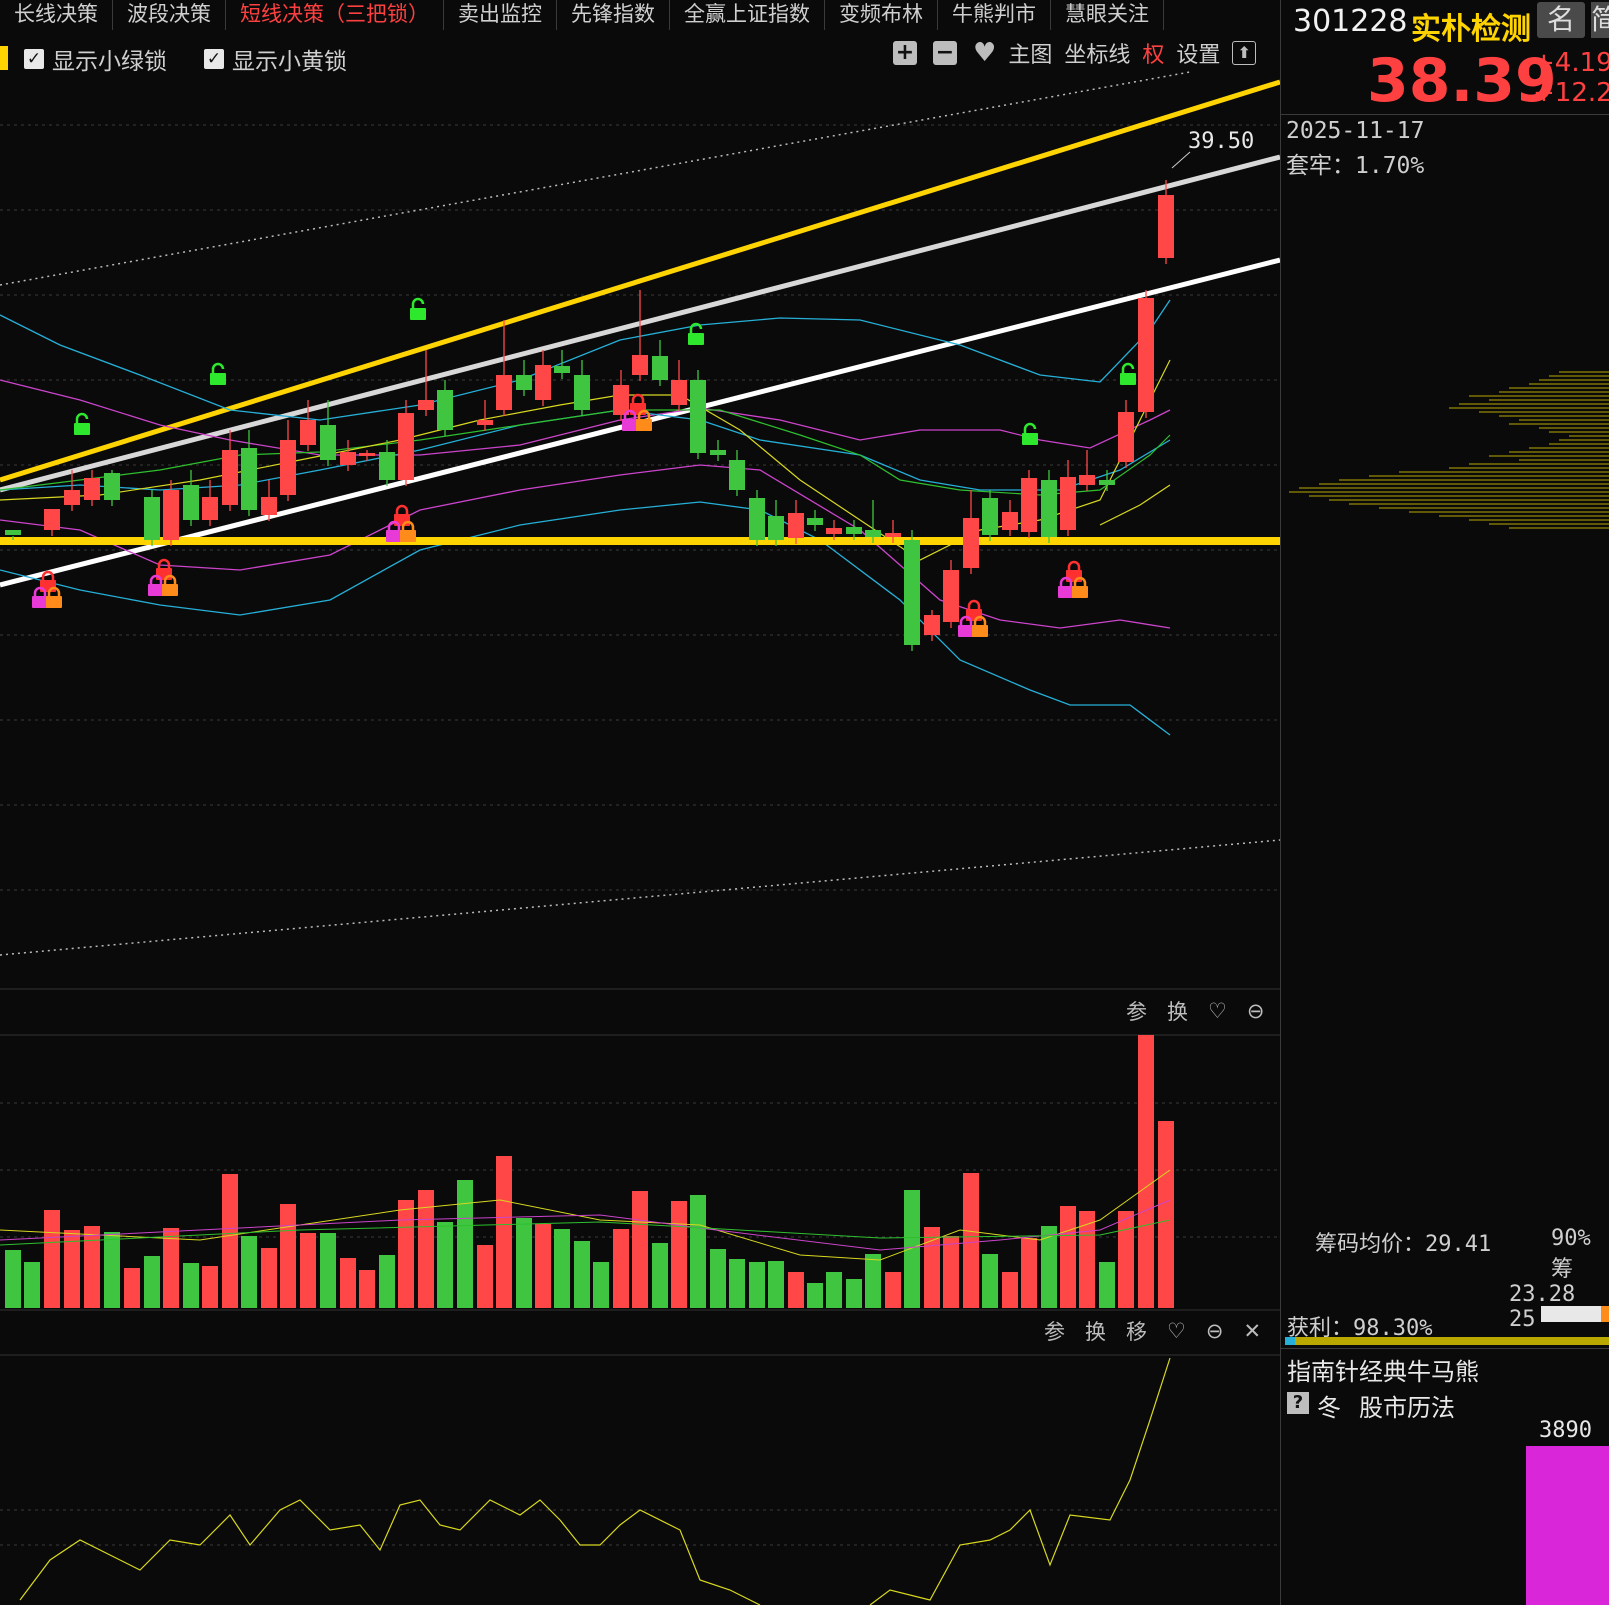 This screenshot has height=1605, width=1609. What do you see at coordinates (1097, 53) in the screenshot?
I see `axis-line-button: 坐标线` at bounding box center [1097, 53].